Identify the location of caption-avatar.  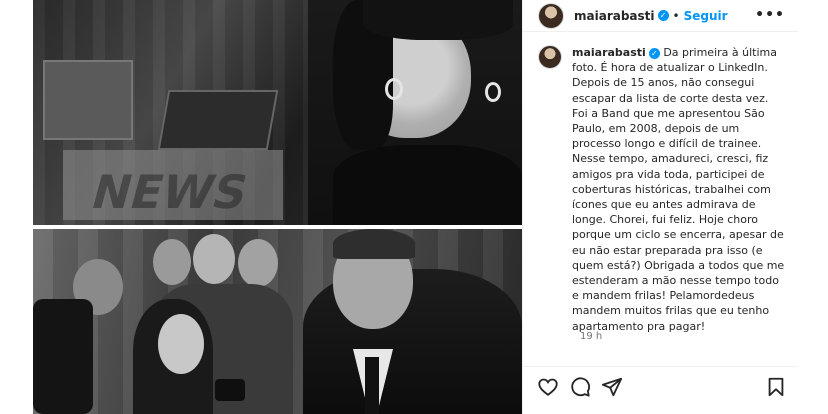
(550, 57).